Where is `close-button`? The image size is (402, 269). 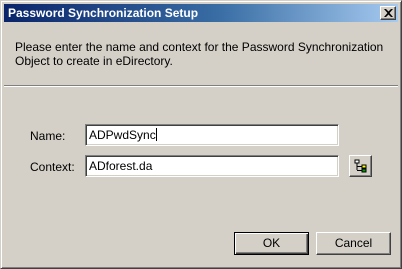
close-button is located at coordinates (388, 13).